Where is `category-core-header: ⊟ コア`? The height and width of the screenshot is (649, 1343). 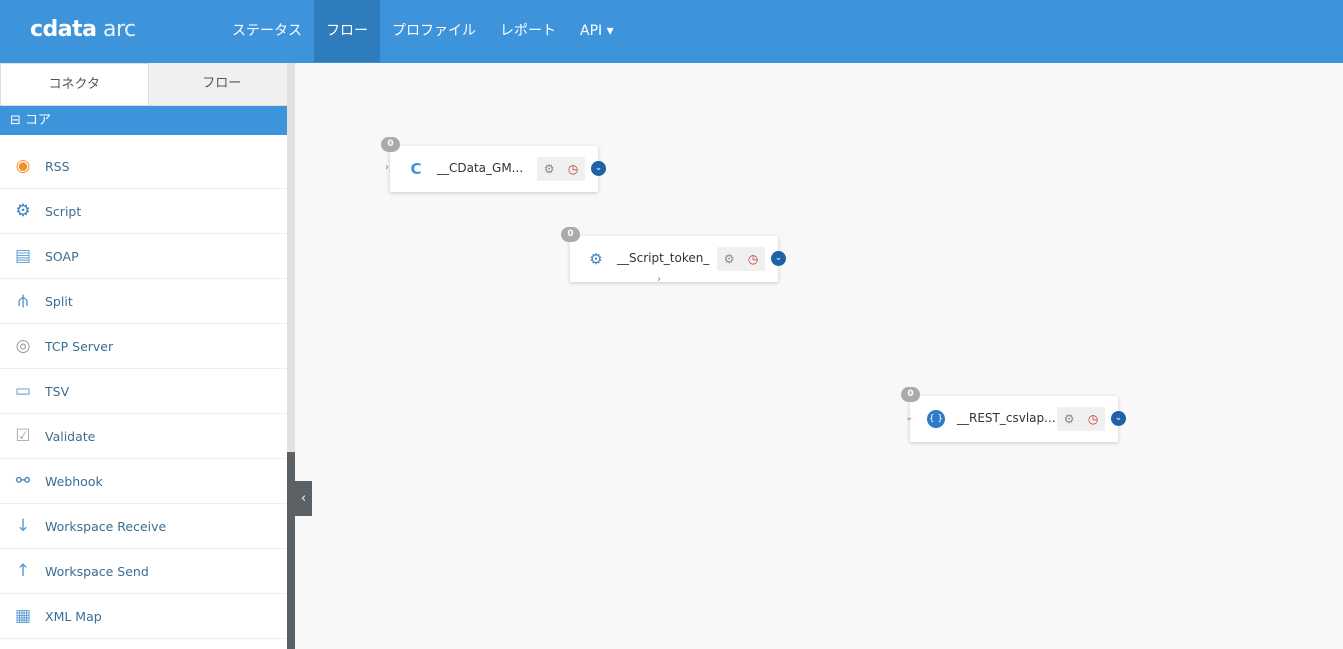 category-core-header: ⊟ コア is located at coordinates (147, 120).